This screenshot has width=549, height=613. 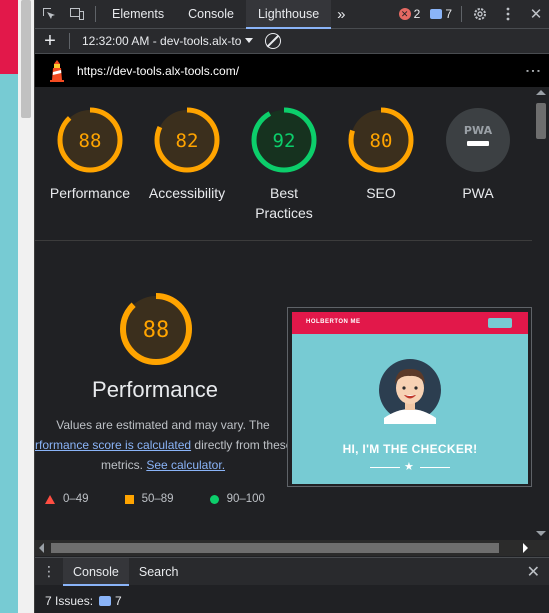 What do you see at coordinates (163, 425) in the screenshot?
I see `note-line-1: Values are estimated and may vary. The` at bounding box center [163, 425].